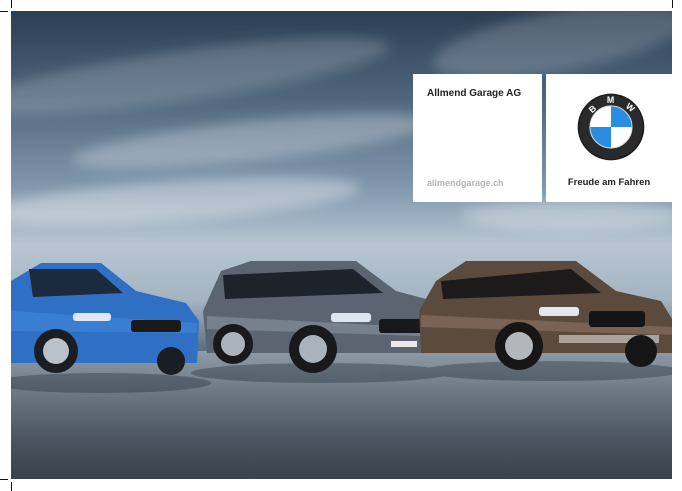 The width and height of the screenshot is (682, 491). What do you see at coordinates (11, 486) in the screenshot?
I see `crop-mark-bottom-left-v` at bounding box center [11, 486].